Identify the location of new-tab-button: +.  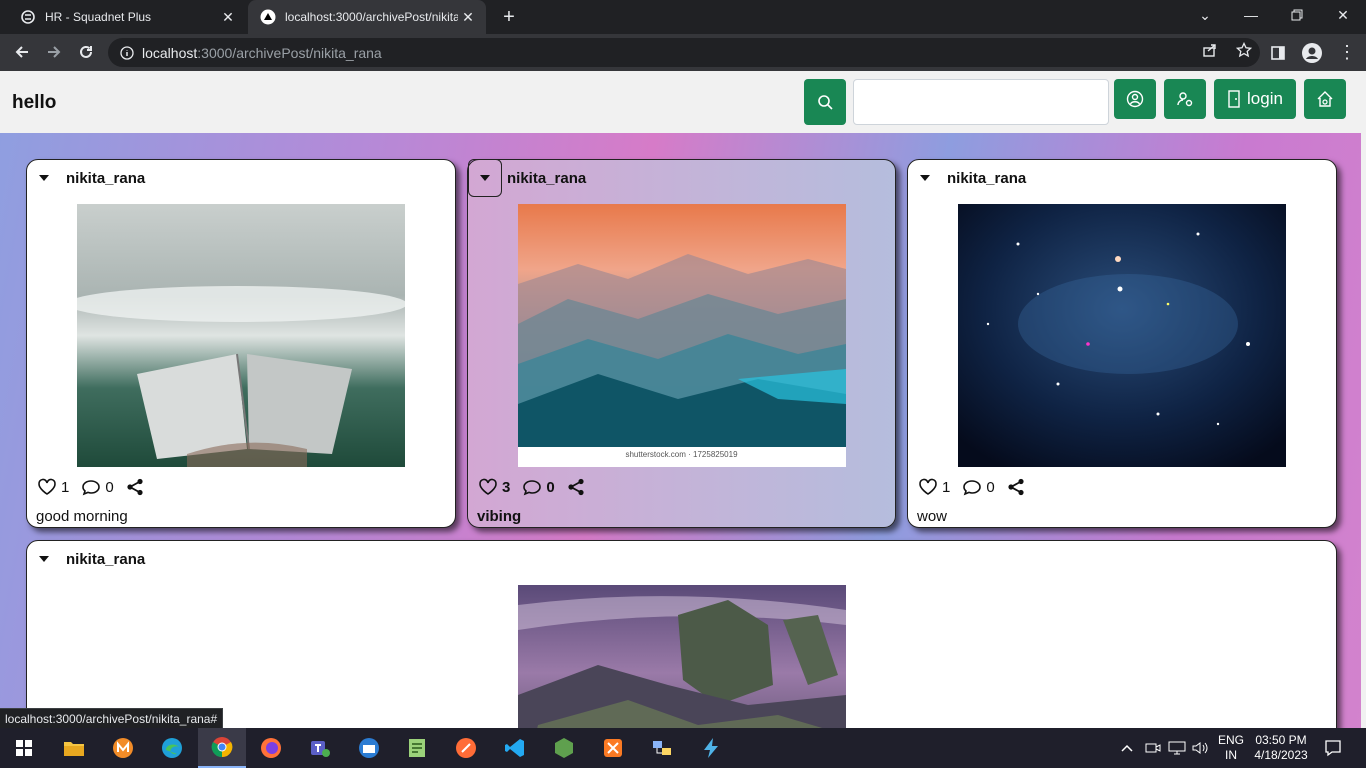
(509, 17).